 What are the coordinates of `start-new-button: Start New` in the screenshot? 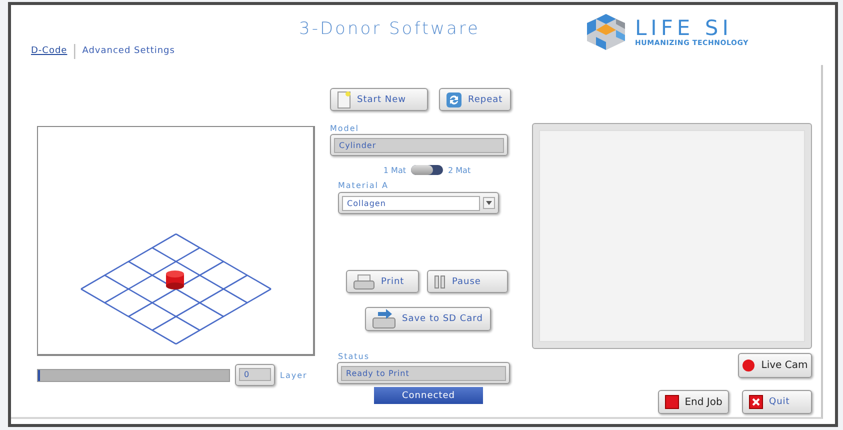 It's located at (379, 99).